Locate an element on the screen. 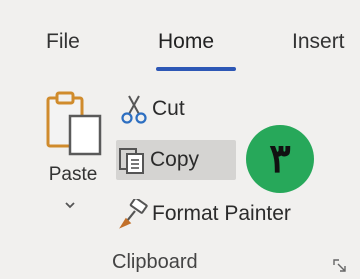 This screenshot has height=279, width=360. step-number-badge: ۳ is located at coordinates (280, 159).